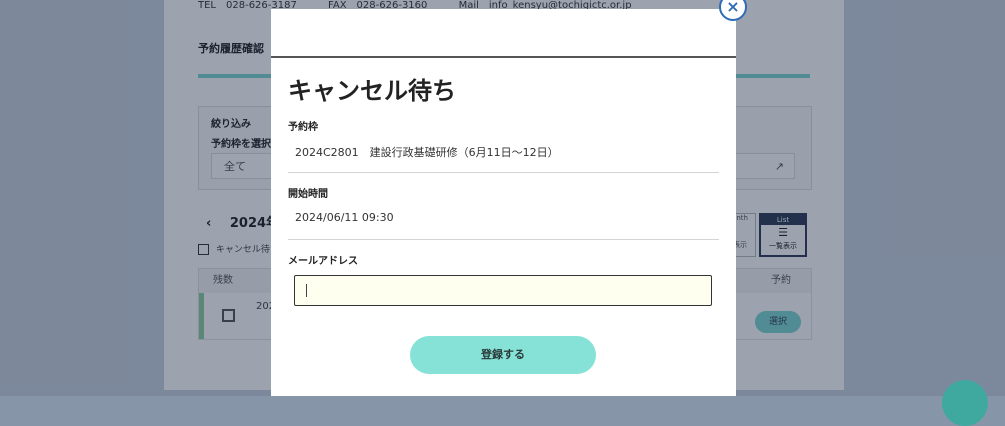  I want to click on slot-value: 2024C2801 建設行政基礎研修（6月11日～12日）, so click(427, 152).